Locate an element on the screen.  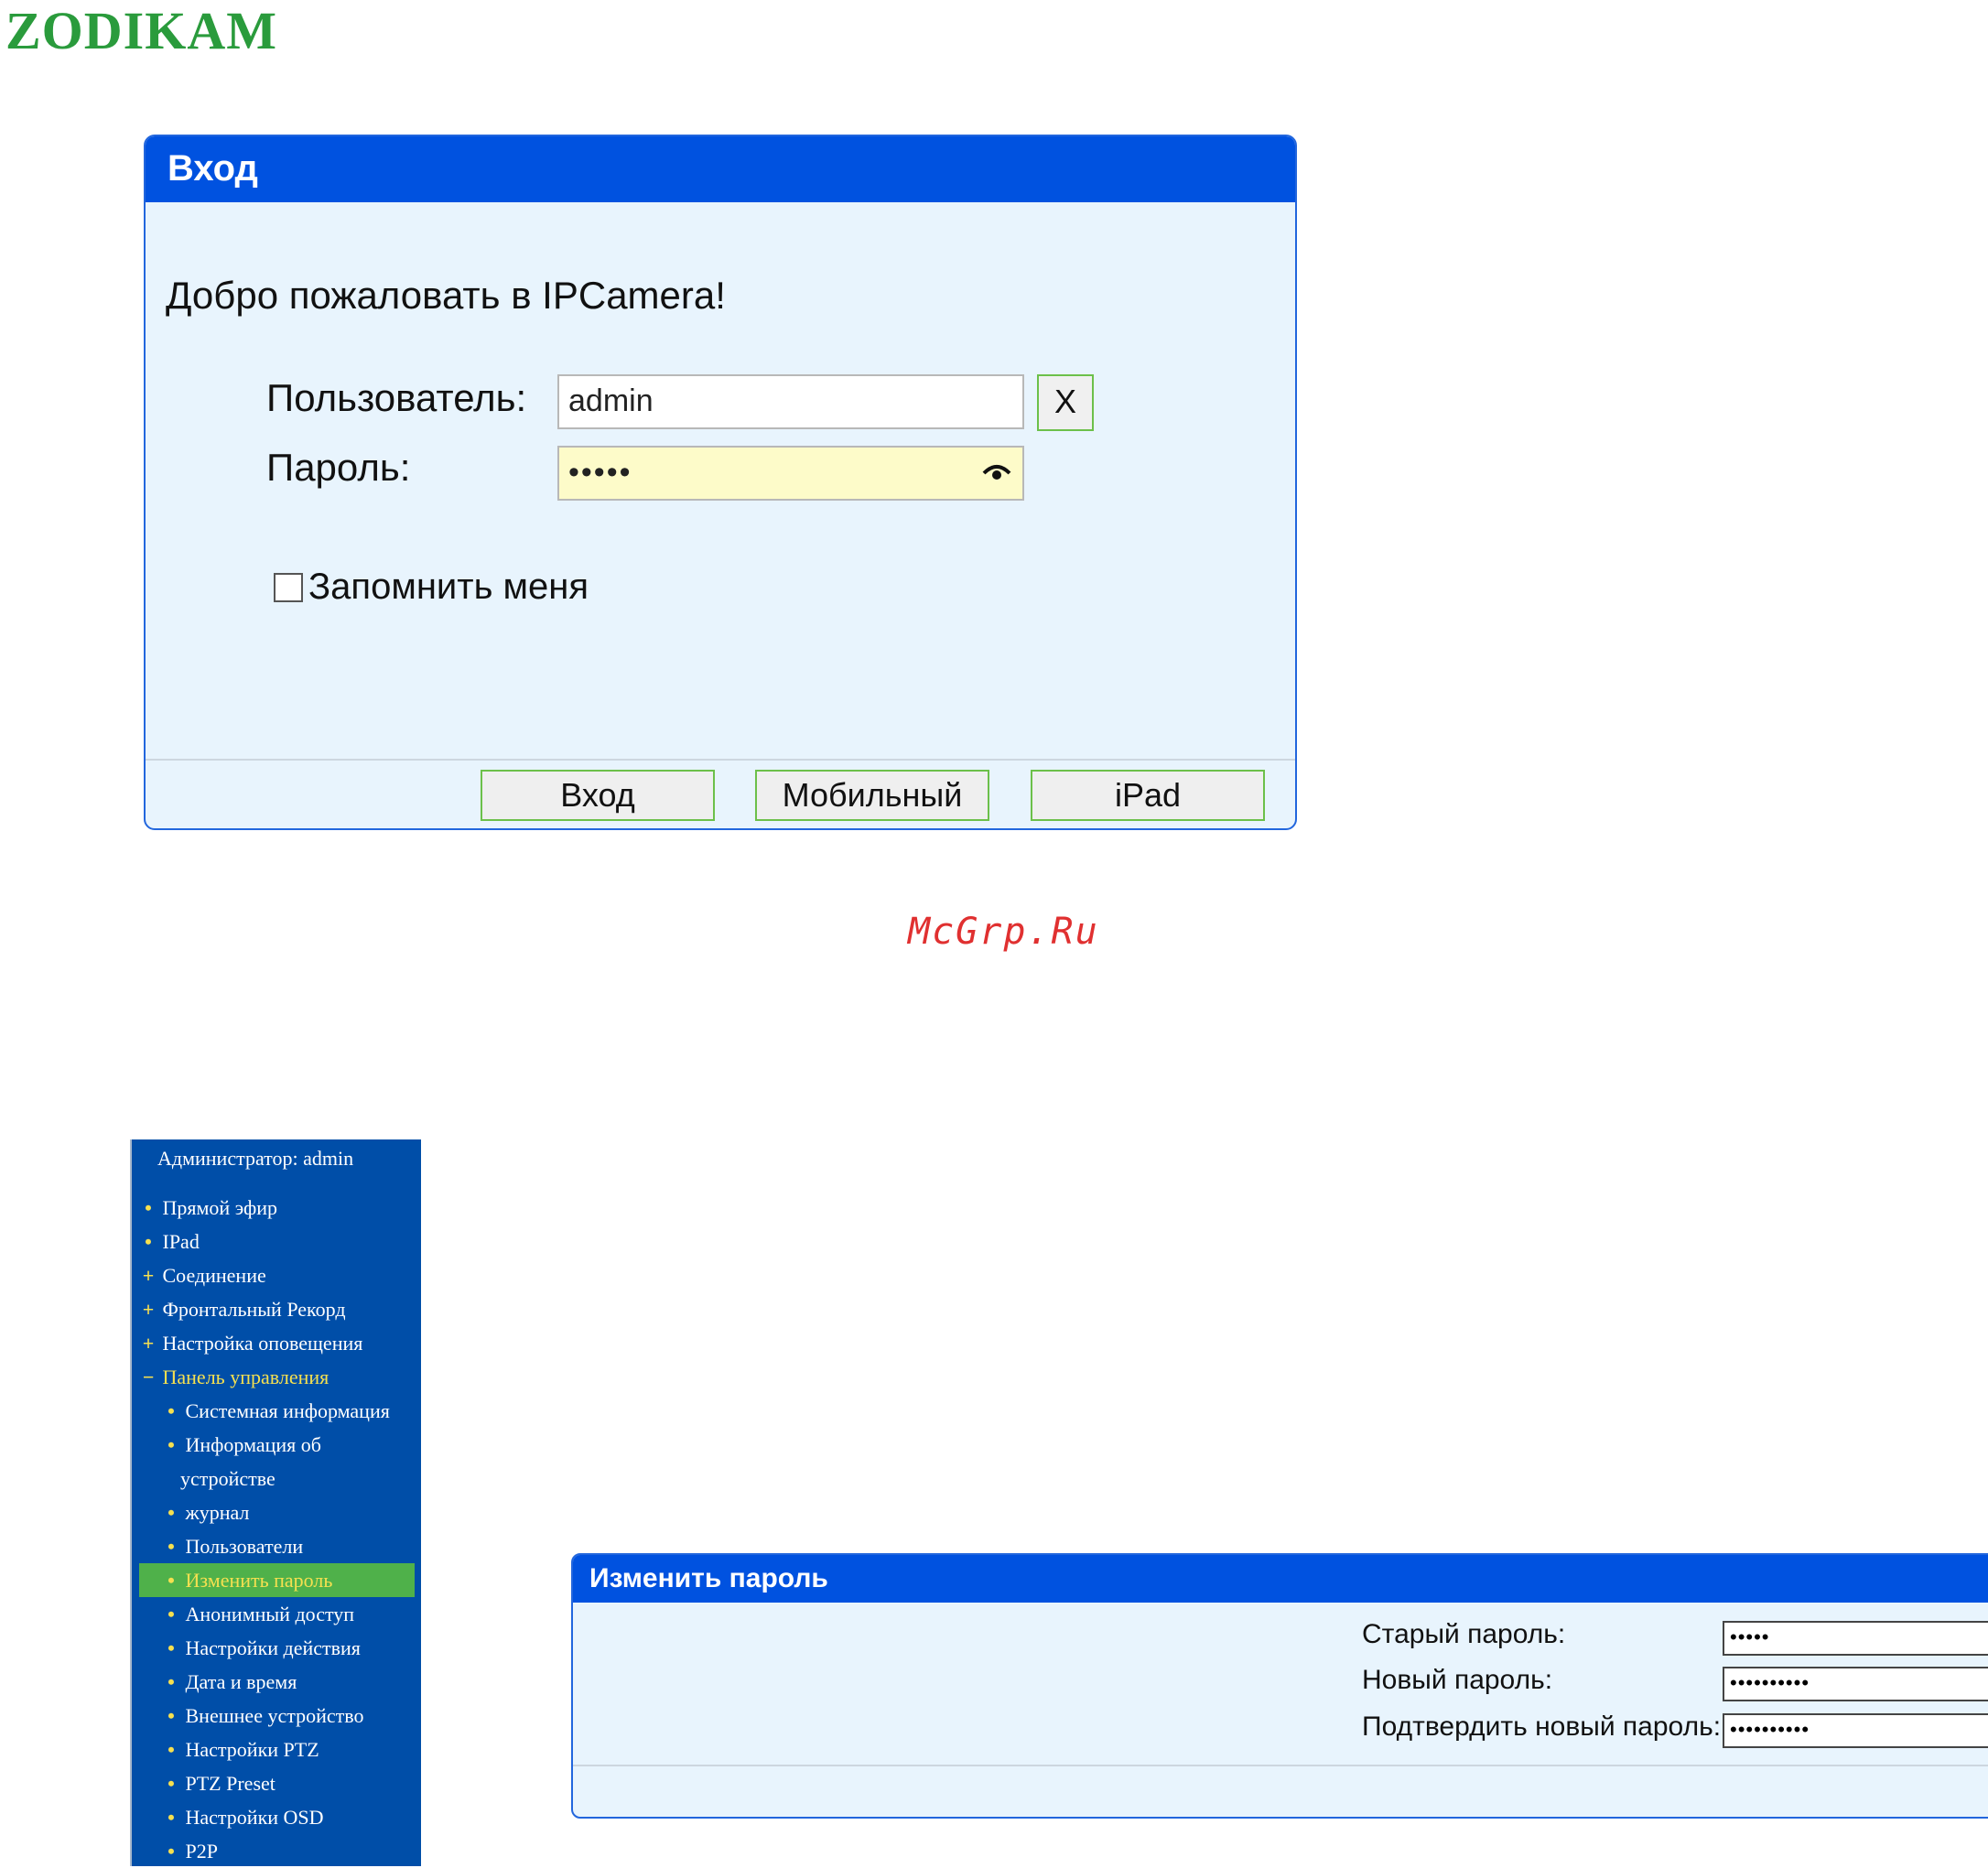
sidebar-item-device-info-cont: устройстве is located at coordinates (280, 1478).